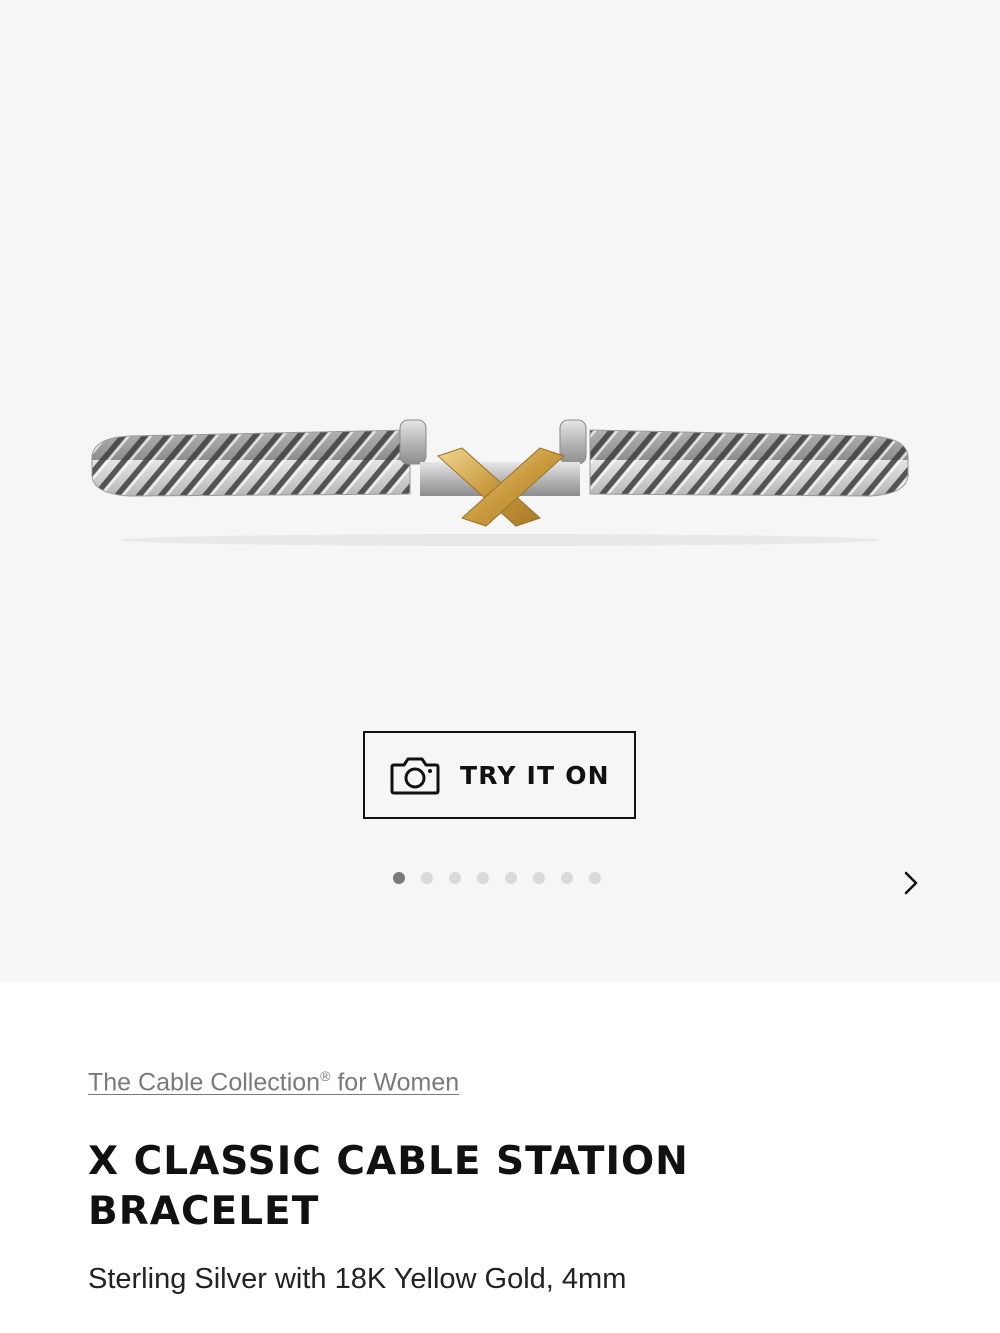  I want to click on chevron-right-icon, so click(911, 883).